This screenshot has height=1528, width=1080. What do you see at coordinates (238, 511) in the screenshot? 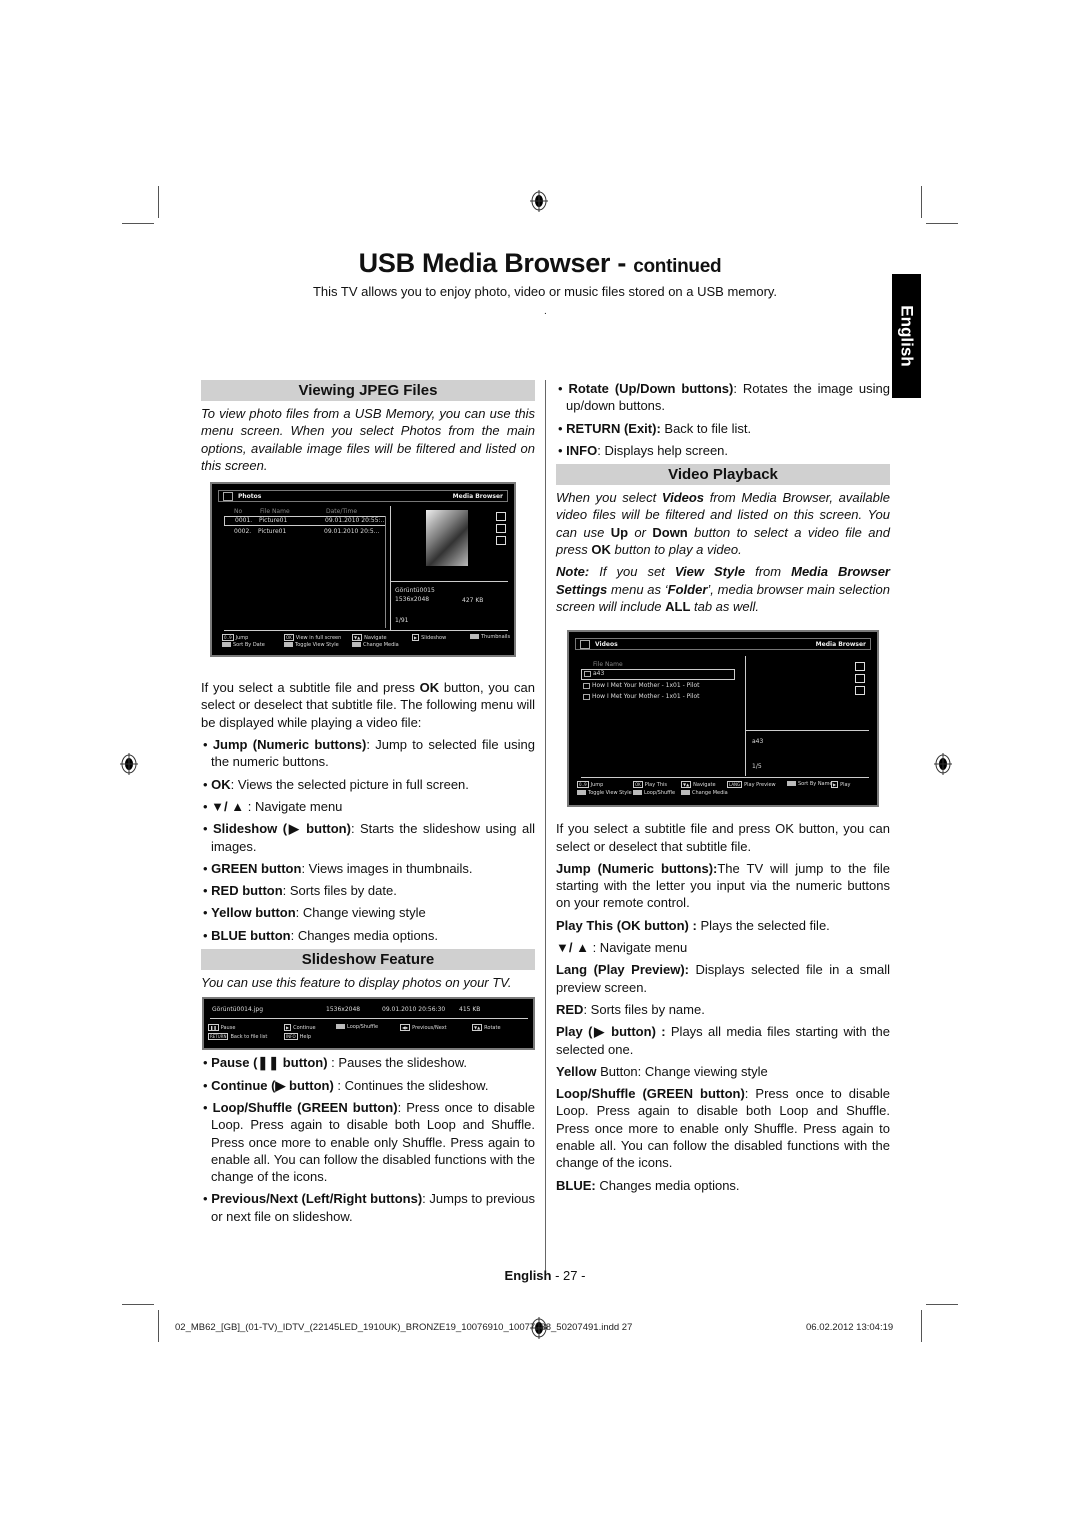
I see `col-no: No` at bounding box center [238, 511].